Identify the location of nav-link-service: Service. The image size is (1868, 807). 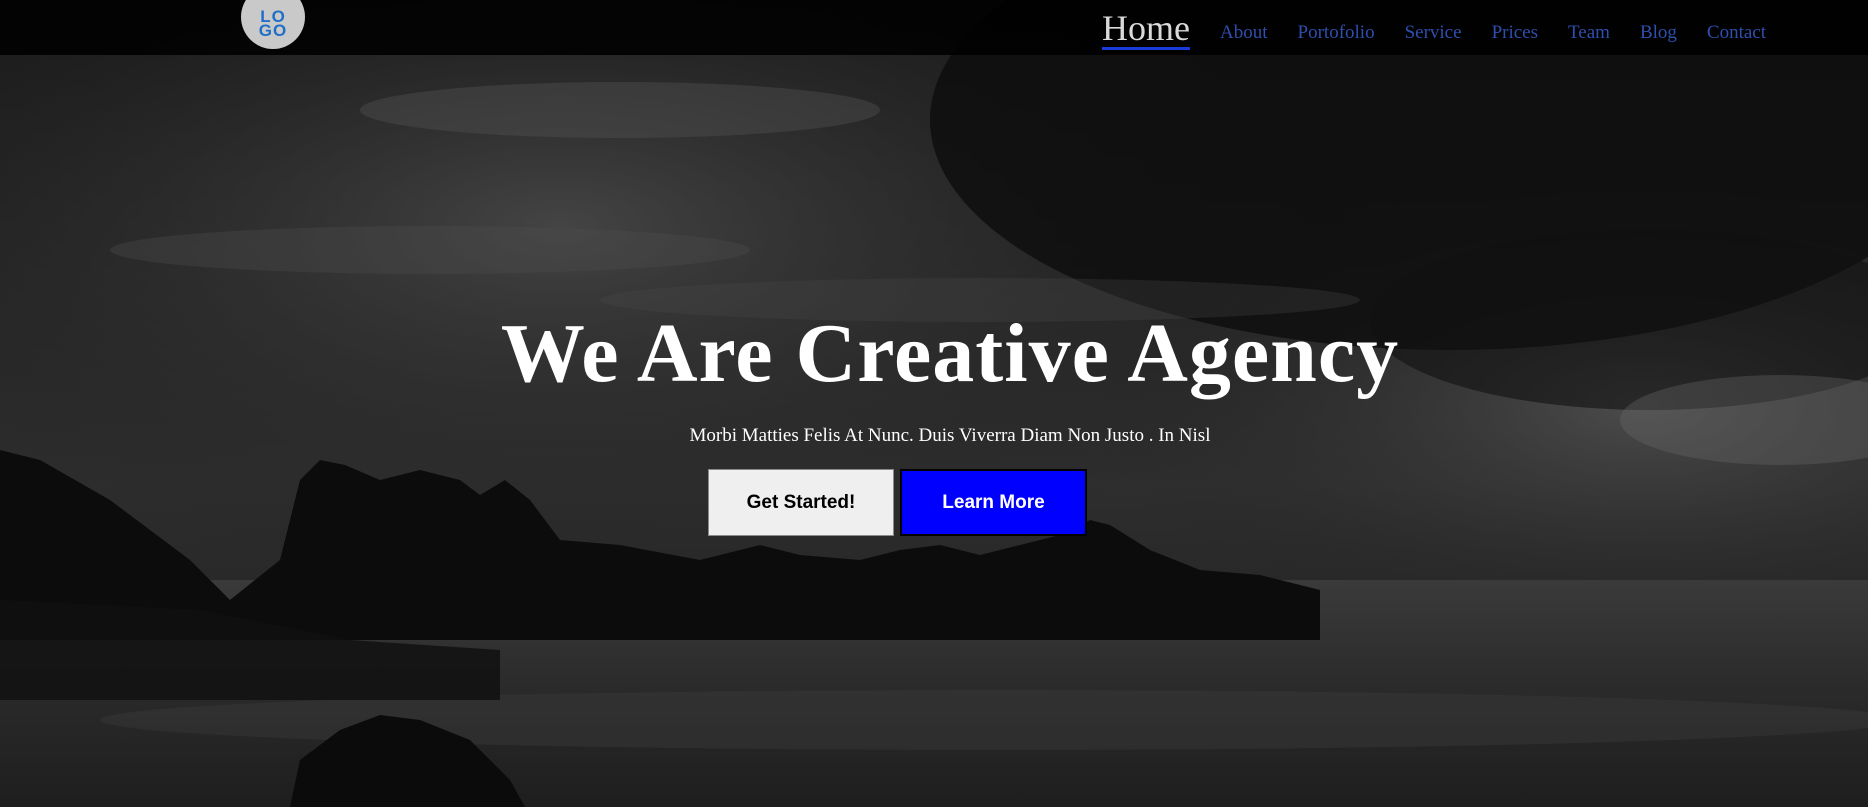
(1433, 36).